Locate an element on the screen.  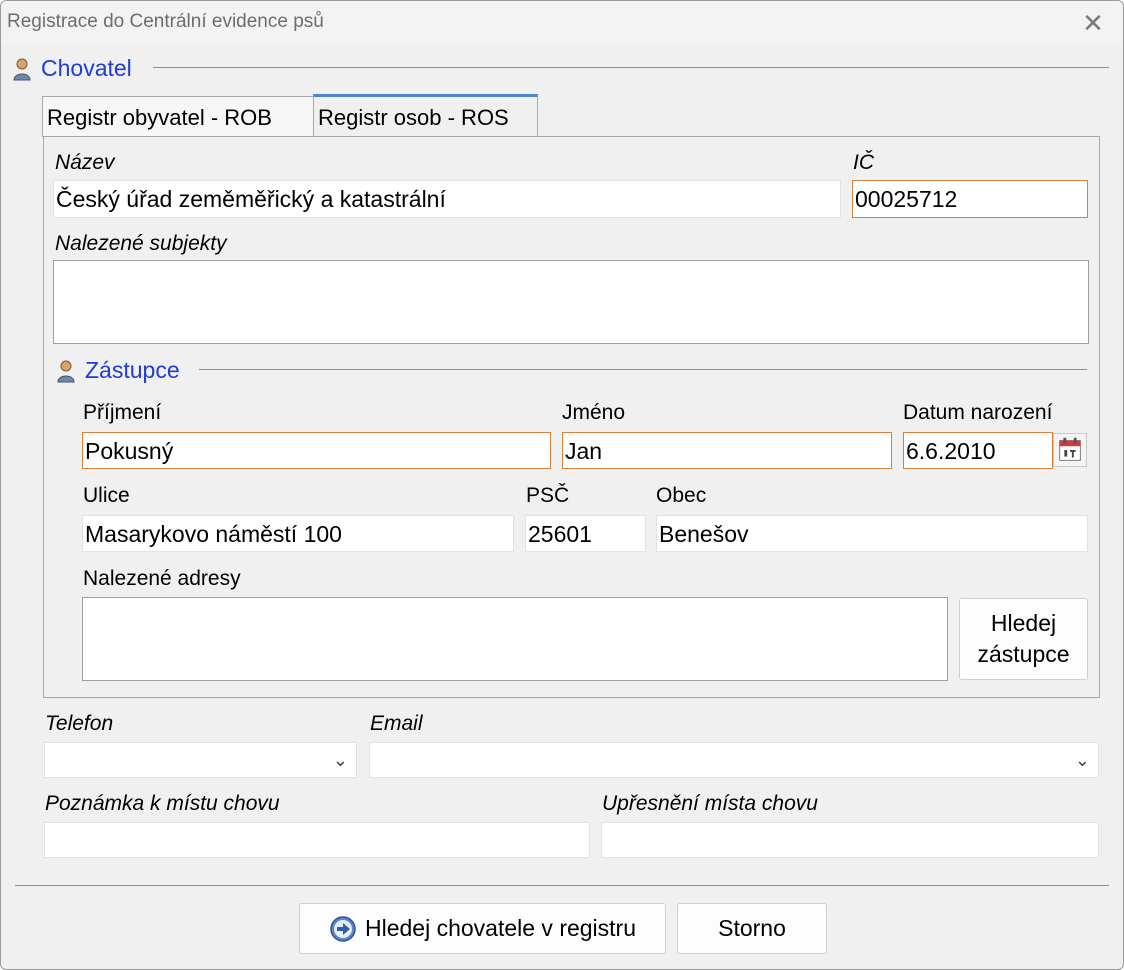
title-bar: Registrace do Centrální evidence psů ✕ is located at coordinates (562, 23).